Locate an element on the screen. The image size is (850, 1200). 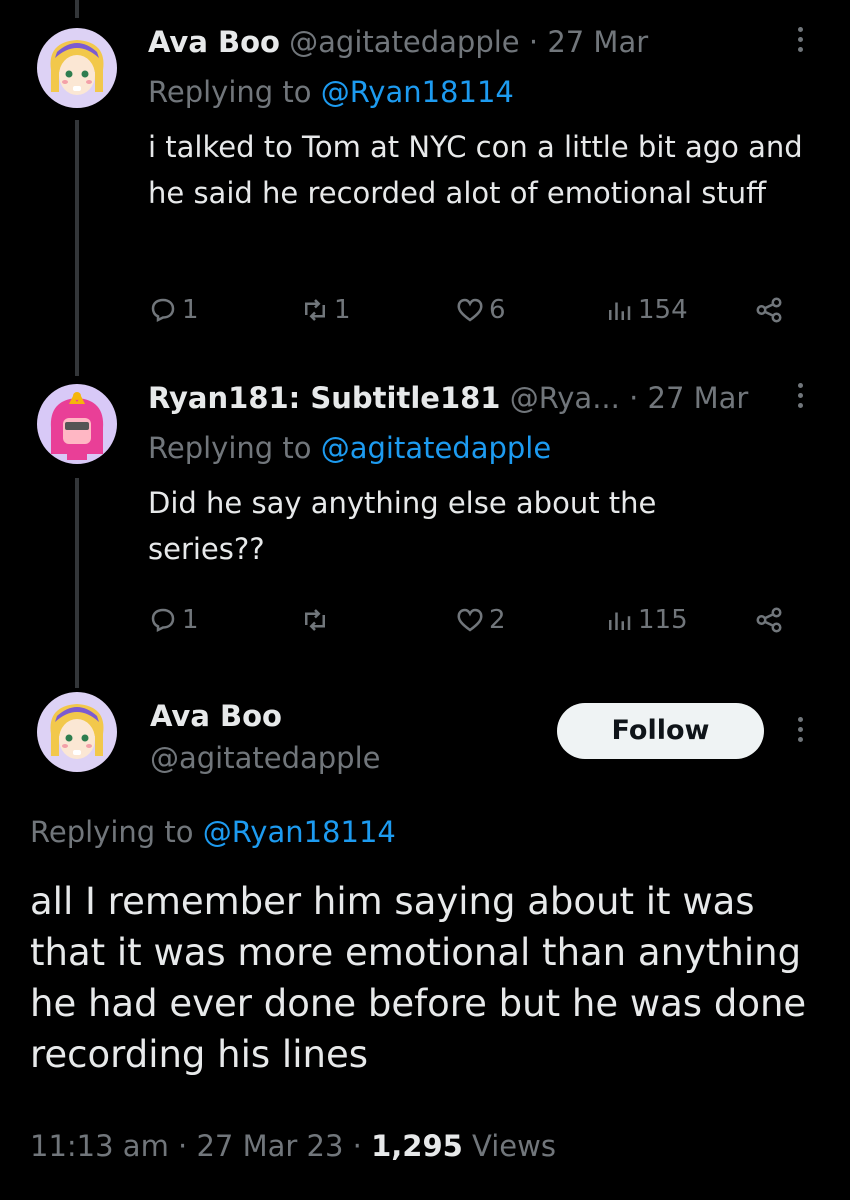
main-views-count: 1,295 is located at coordinates (417, 1146).